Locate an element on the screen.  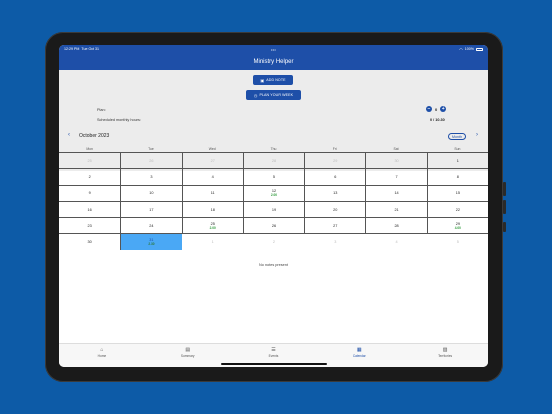
calendar-week: 9 10 11 12 2.00 13 14 15 is located at coordinates (273, 192).